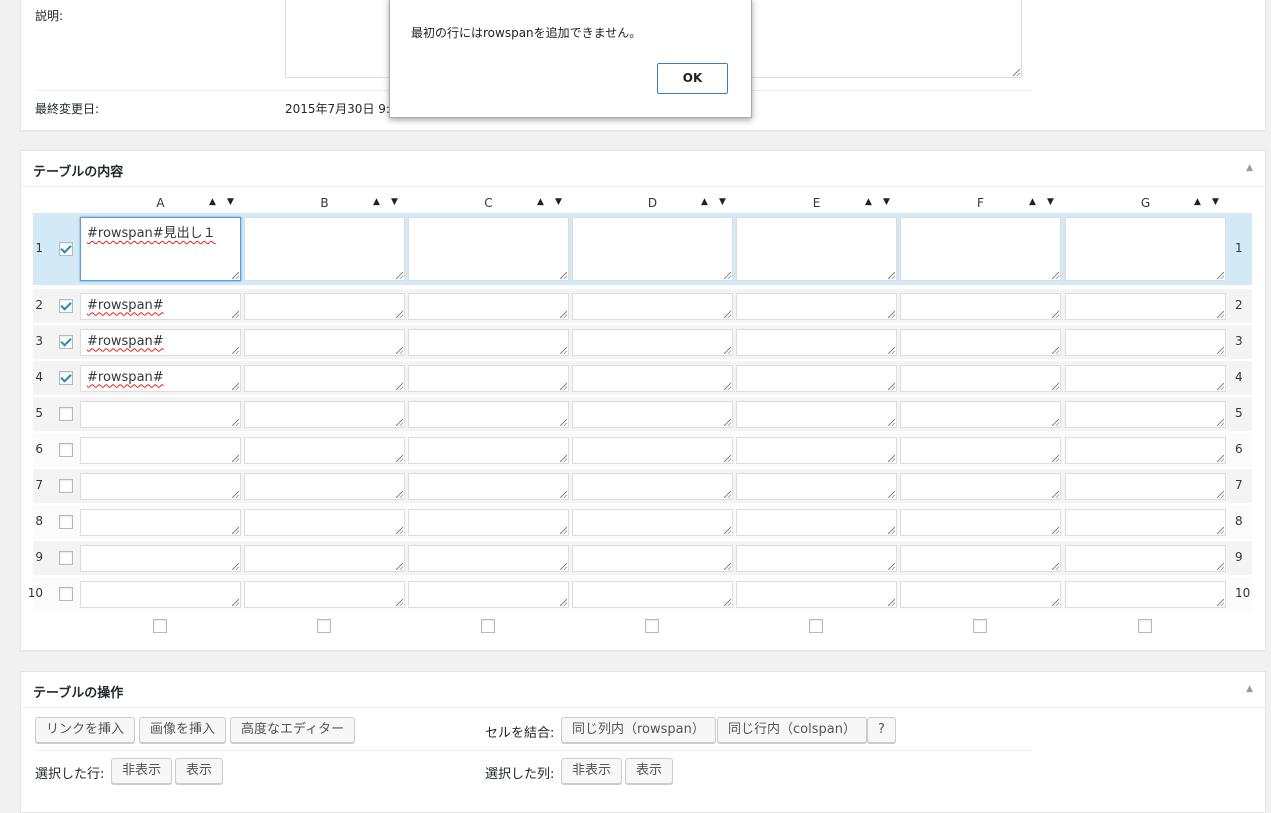  What do you see at coordinates (199, 771) in the screenshot?
I see `show-rows-button: 表示` at bounding box center [199, 771].